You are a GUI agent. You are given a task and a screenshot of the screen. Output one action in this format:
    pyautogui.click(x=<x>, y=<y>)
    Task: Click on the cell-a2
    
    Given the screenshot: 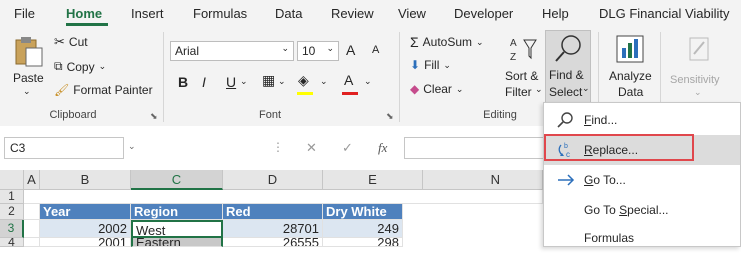 What is the action you would take?
    pyautogui.click(x=32, y=212)
    